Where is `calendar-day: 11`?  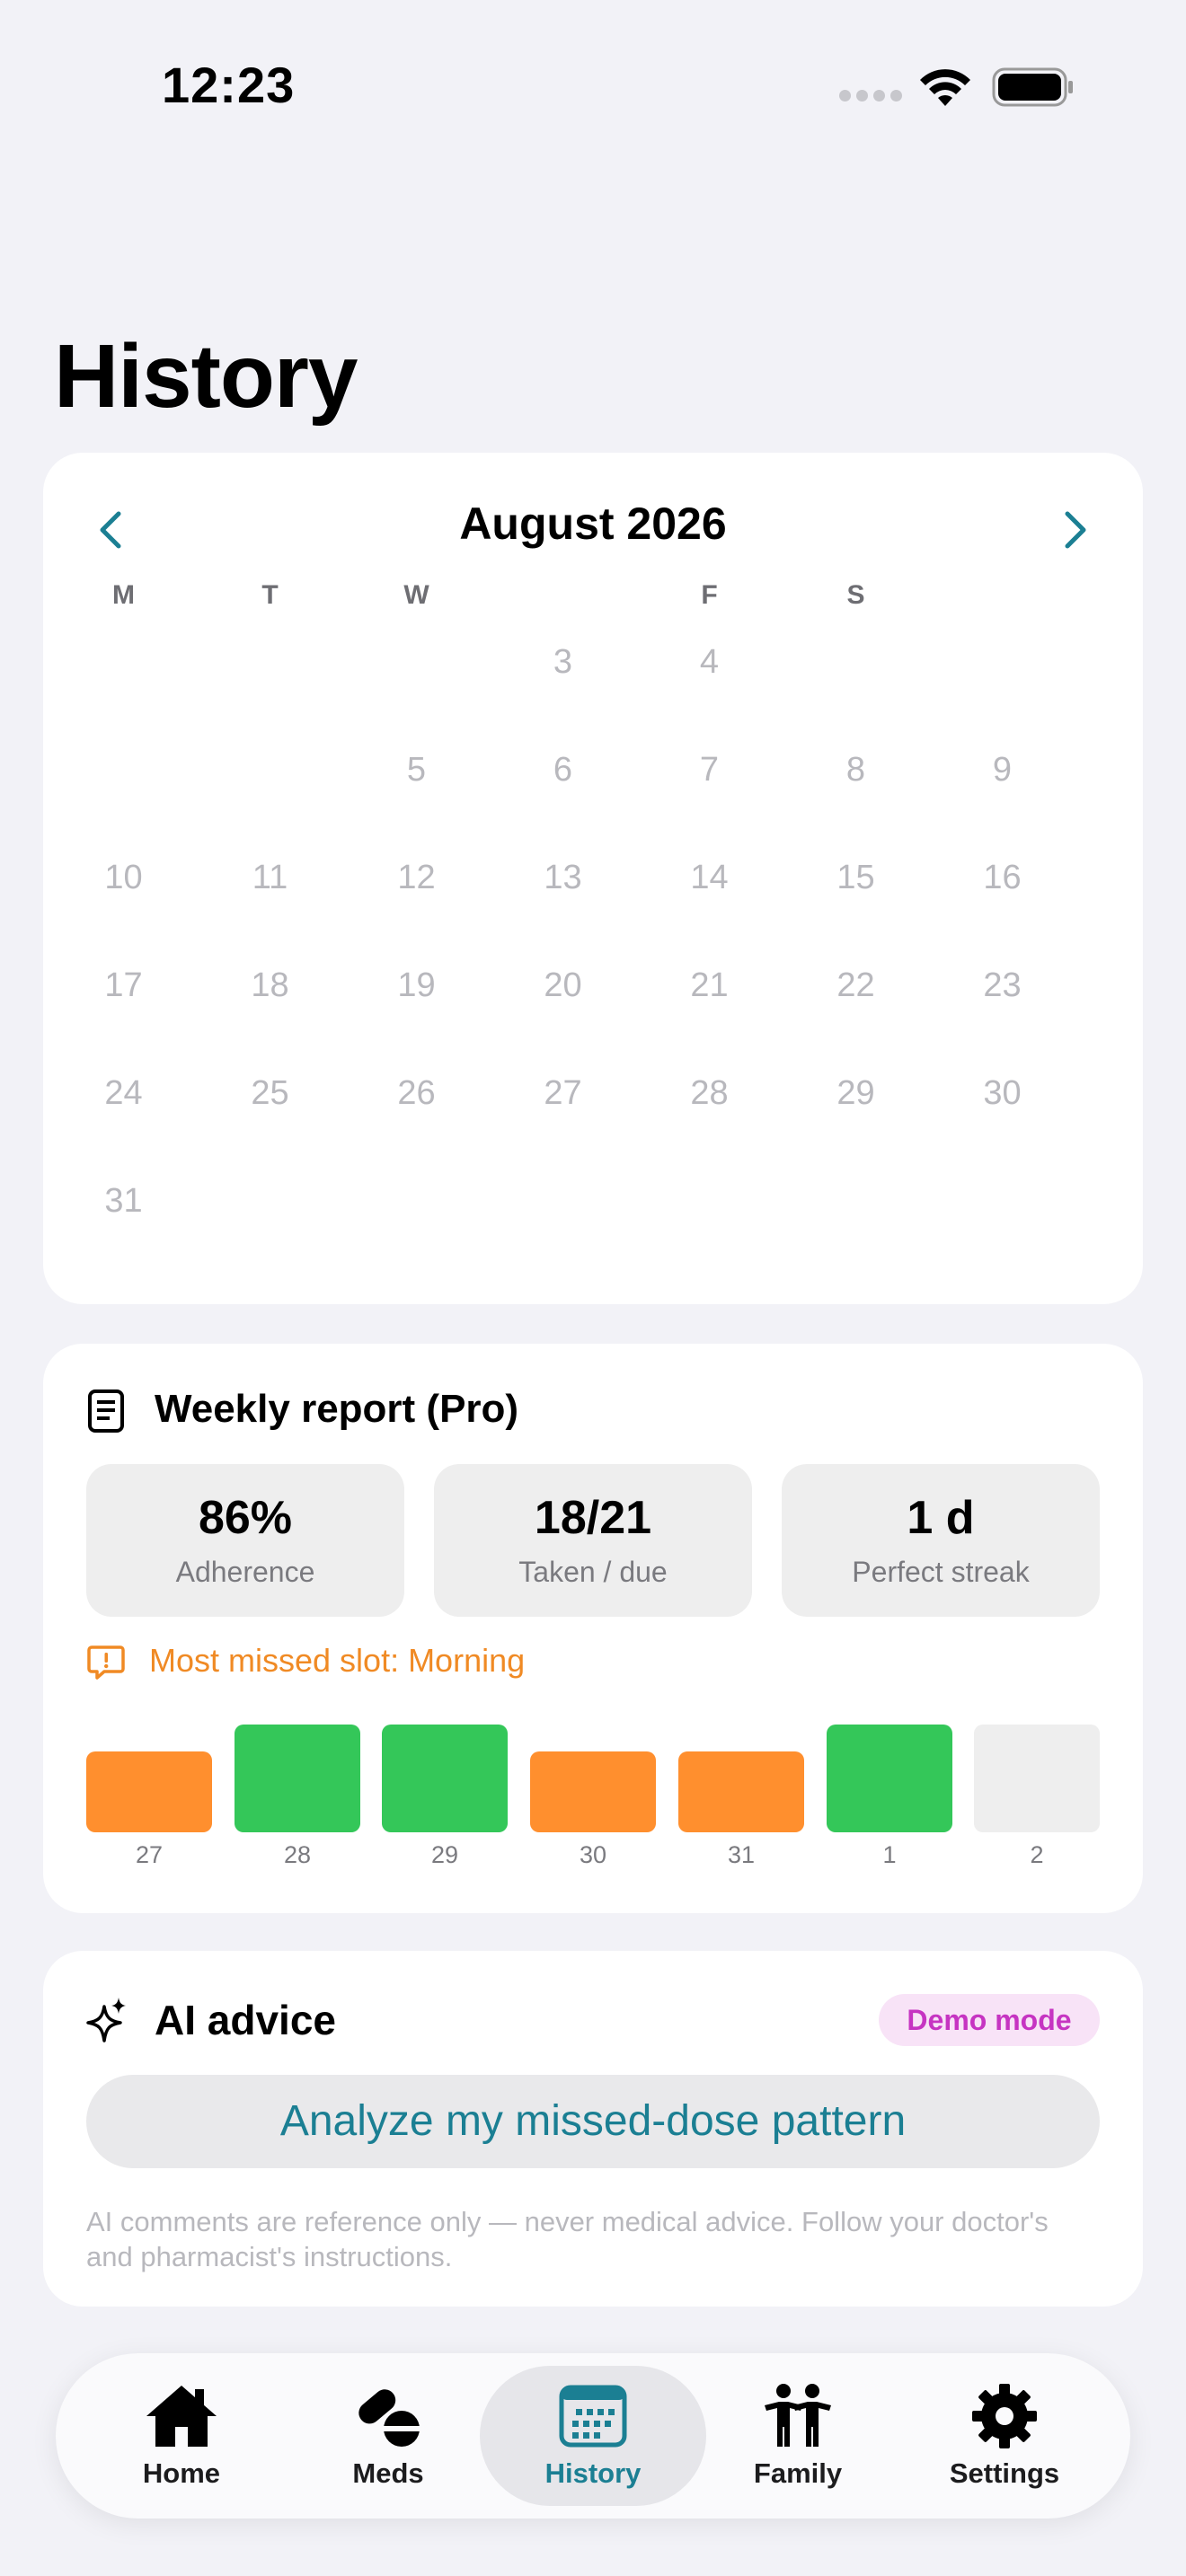
calendar-day: 11 is located at coordinates (270, 878).